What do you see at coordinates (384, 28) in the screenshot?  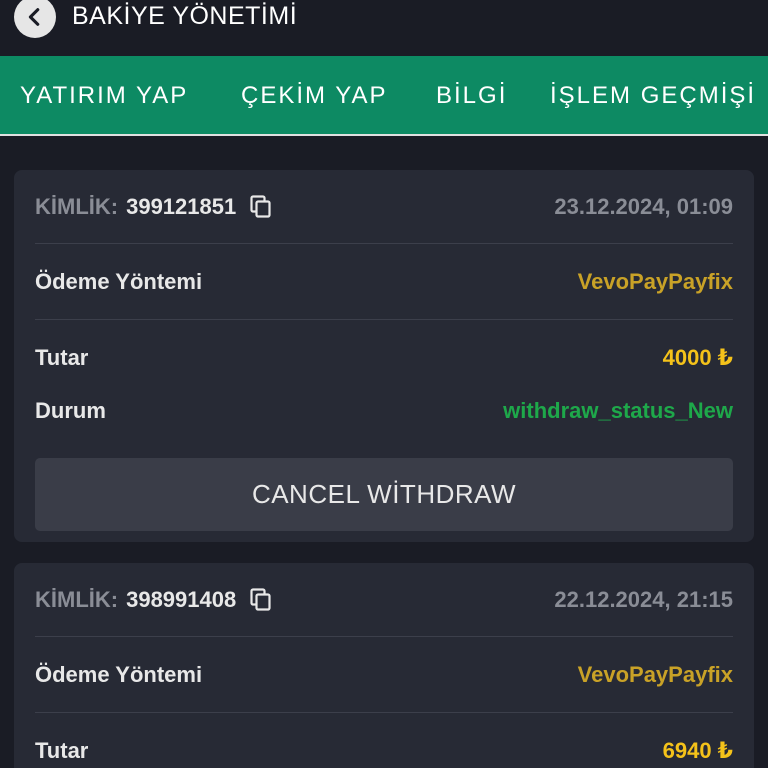 I see `top-bar: BAKİYE YÖNETİMİ` at bounding box center [384, 28].